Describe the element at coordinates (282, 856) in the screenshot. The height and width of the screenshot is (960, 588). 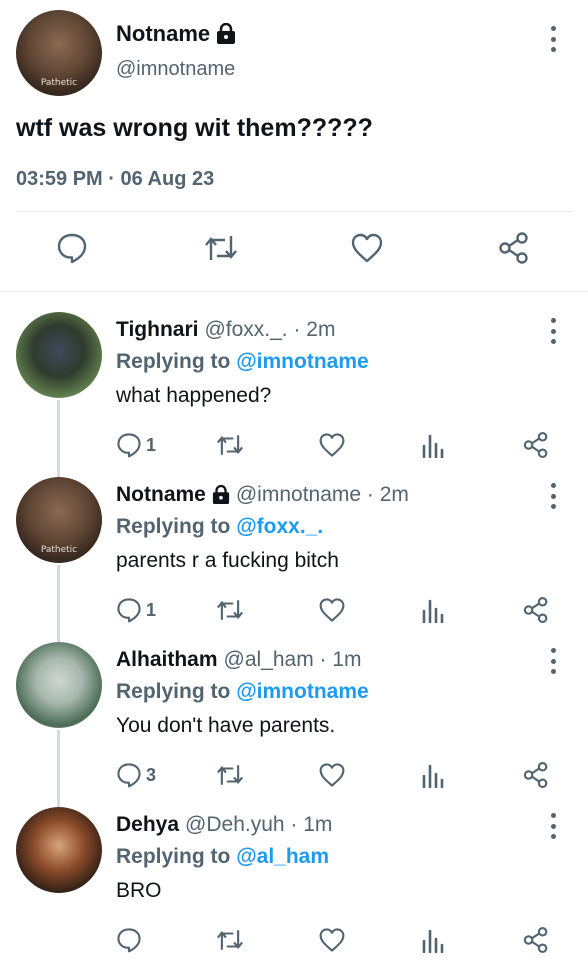
I see `replying-to-link: @al_ham` at that location.